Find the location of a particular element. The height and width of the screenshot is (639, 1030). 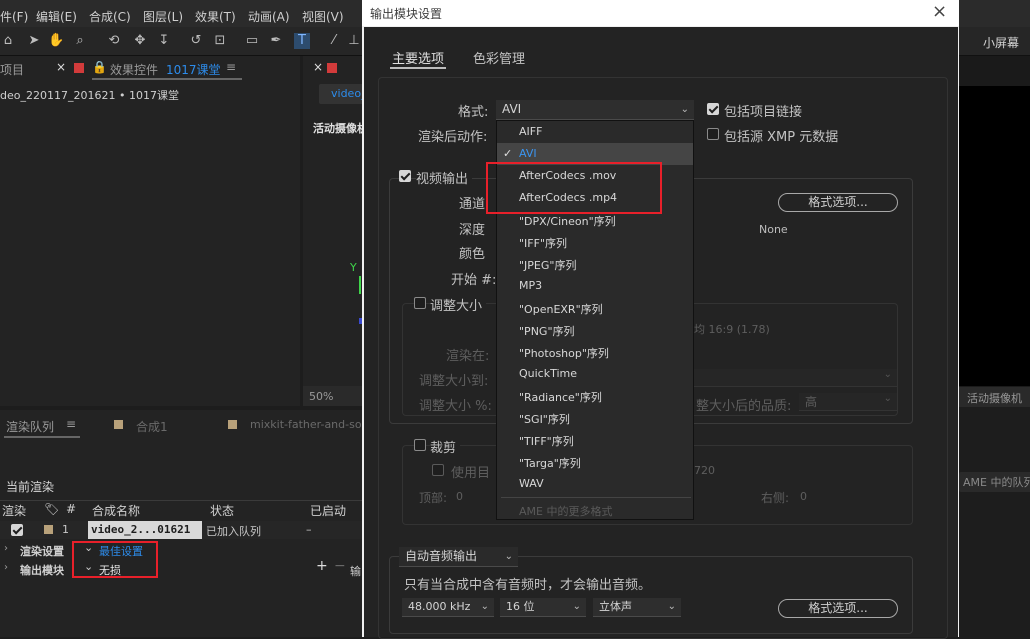

resize-quality-select: 高 ⌄ is located at coordinates (848, 402).